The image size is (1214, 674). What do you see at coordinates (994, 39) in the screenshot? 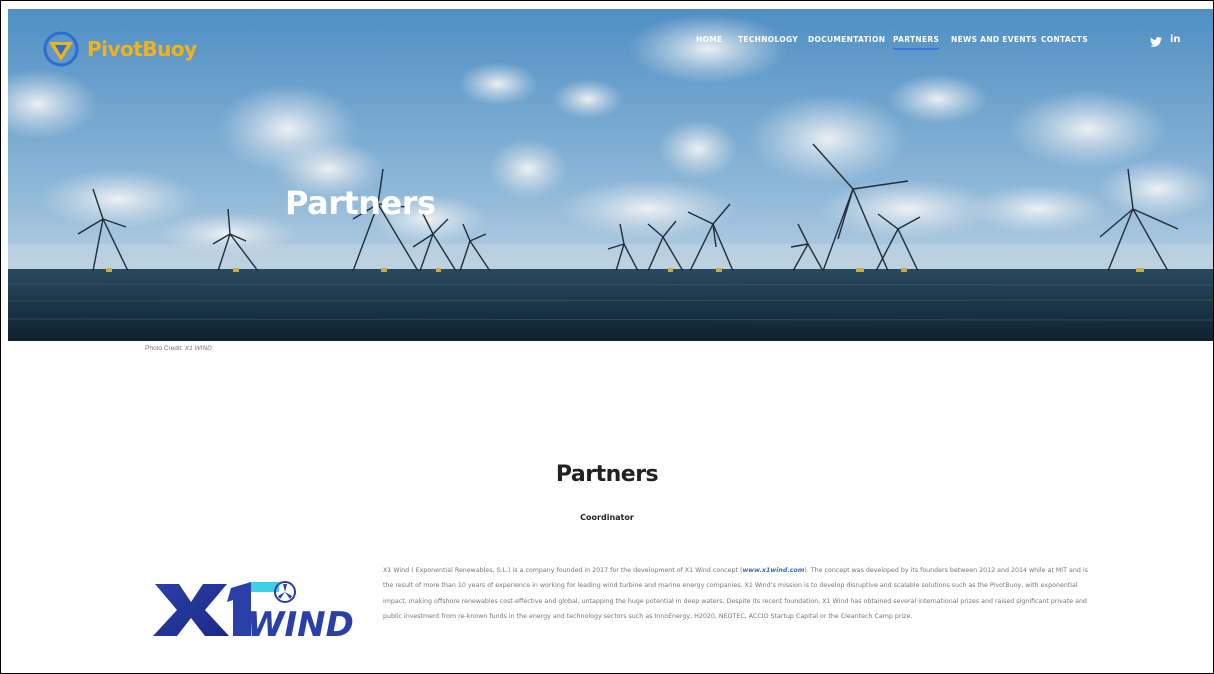
I see `nav-item-news-and-events: NEWS AND EVENTS` at bounding box center [994, 39].